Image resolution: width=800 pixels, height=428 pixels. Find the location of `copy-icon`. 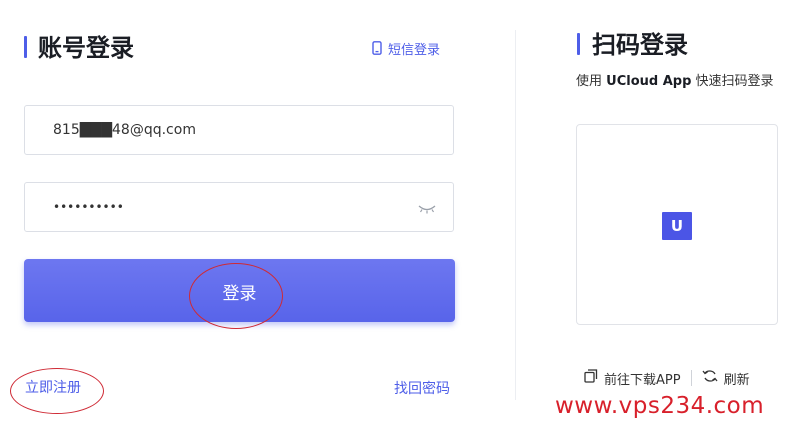

copy-icon is located at coordinates (591, 378).